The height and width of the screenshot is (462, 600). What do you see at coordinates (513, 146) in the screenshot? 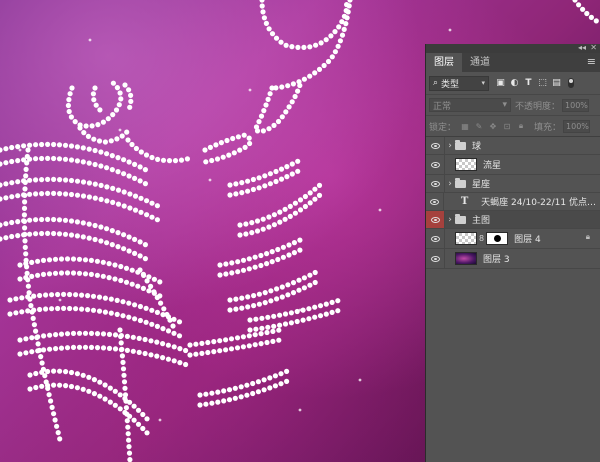
I see `layer-row-ball-group: › 球` at bounding box center [513, 146].